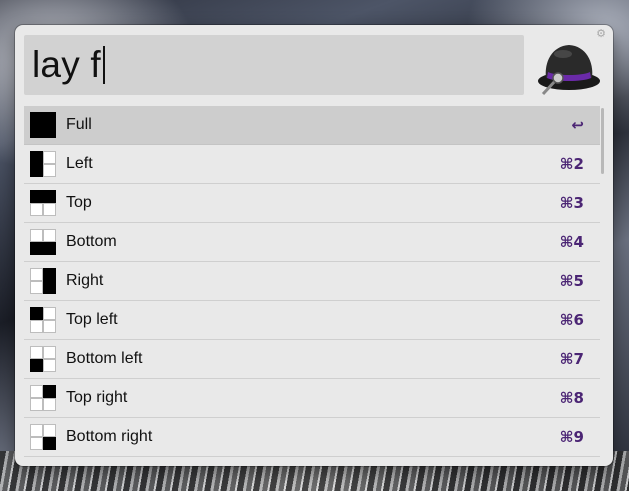 The width and height of the screenshot is (629, 491). Describe the element at coordinates (274, 65) in the screenshot. I see `search-field: lay f` at that location.